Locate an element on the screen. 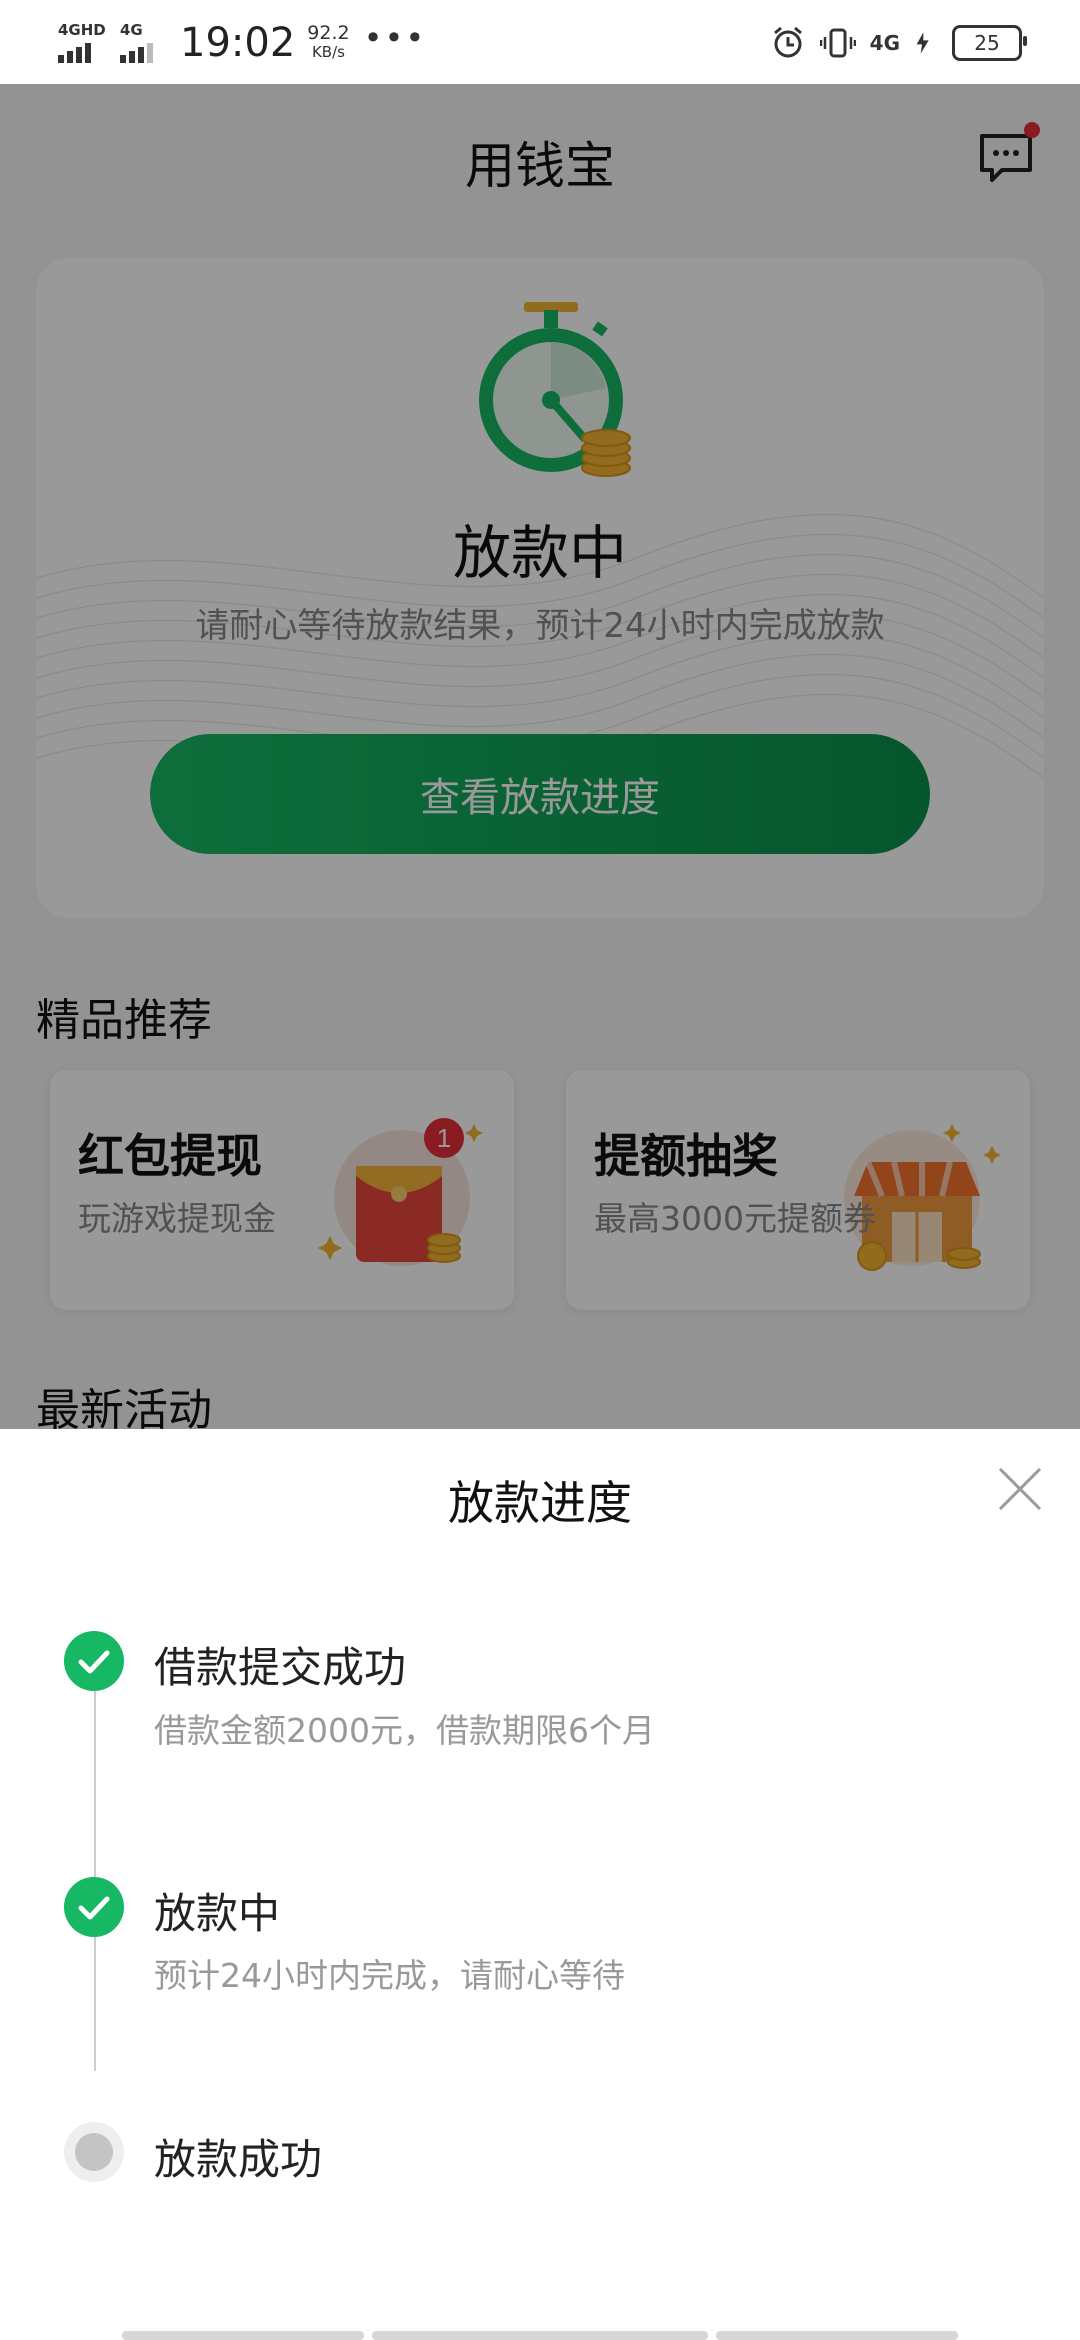 Image resolution: width=1080 pixels, height=2340 pixels. signal-label: 4GHD is located at coordinates (82, 30).